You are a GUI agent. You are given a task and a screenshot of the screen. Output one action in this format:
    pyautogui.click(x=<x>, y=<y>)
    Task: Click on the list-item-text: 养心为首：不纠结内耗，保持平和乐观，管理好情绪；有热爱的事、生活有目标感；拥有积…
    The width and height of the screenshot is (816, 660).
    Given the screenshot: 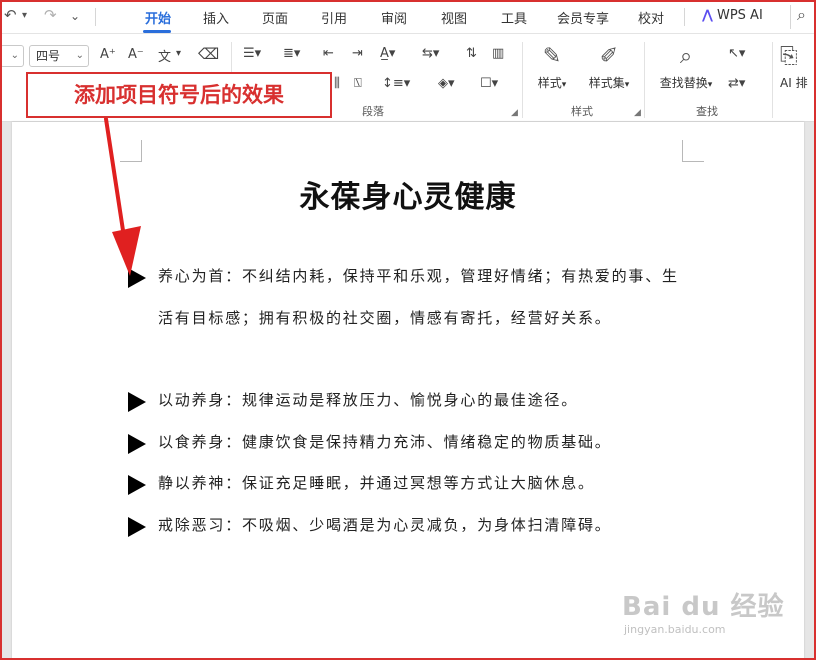 What is the action you would take?
    pyautogui.click(x=418, y=297)
    